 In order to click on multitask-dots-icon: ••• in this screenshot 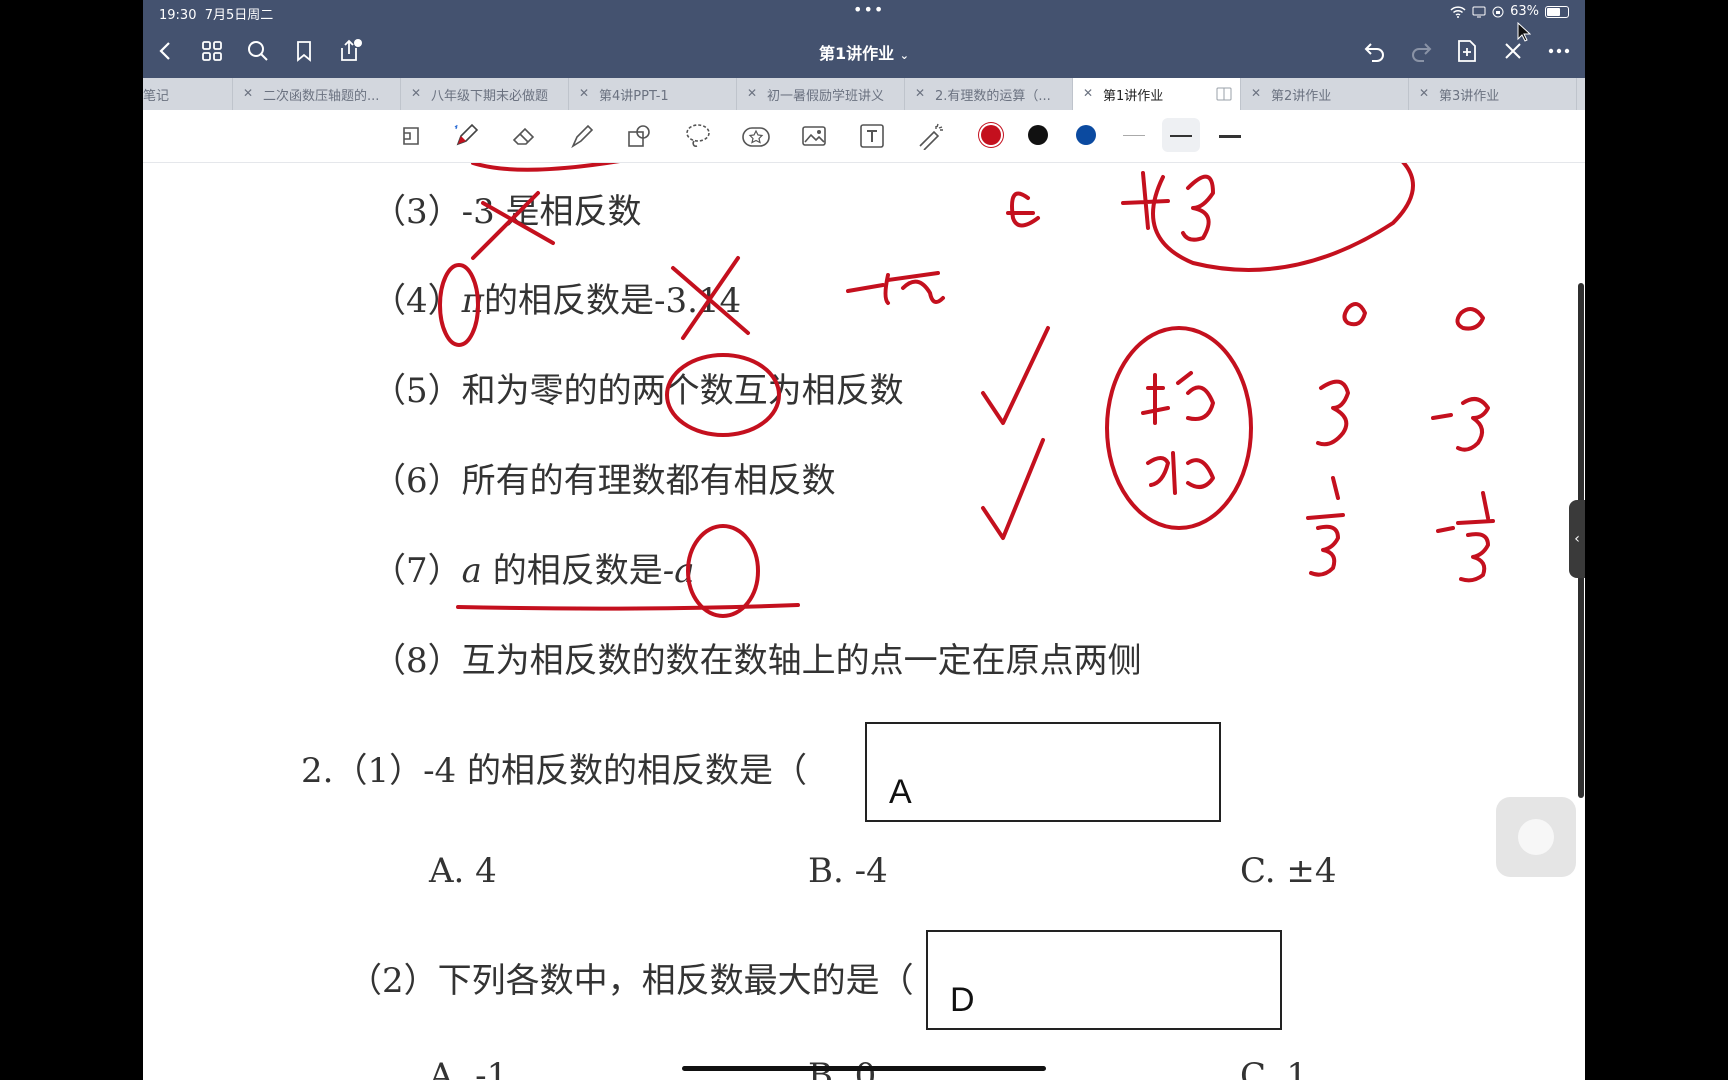, I will do `click(868, 9)`.